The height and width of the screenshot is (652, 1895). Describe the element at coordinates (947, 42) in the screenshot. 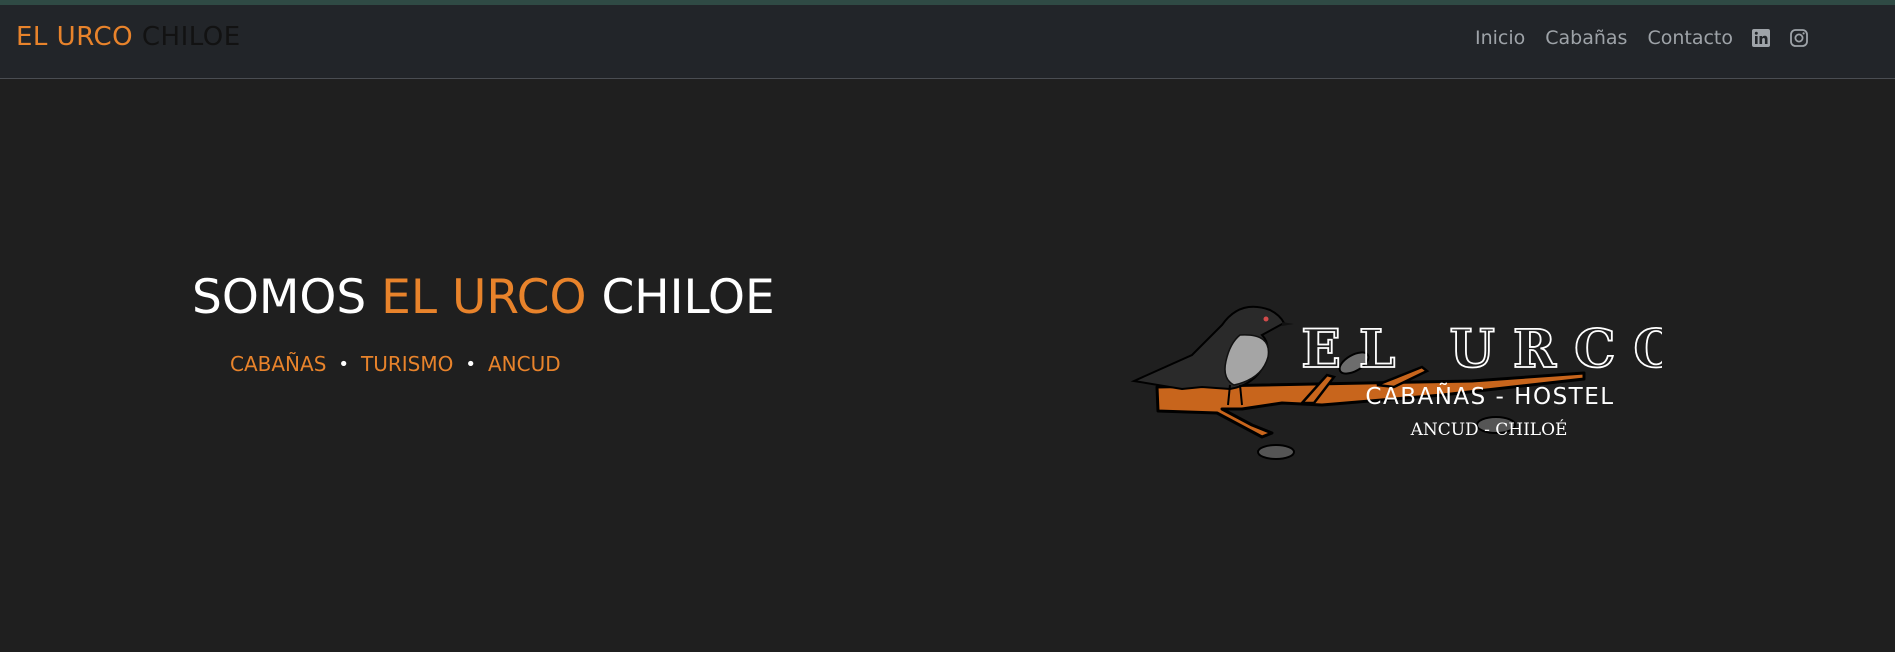

I see `navbar: EL URCO CHILOE Inicio Cabañas Contacto` at that location.